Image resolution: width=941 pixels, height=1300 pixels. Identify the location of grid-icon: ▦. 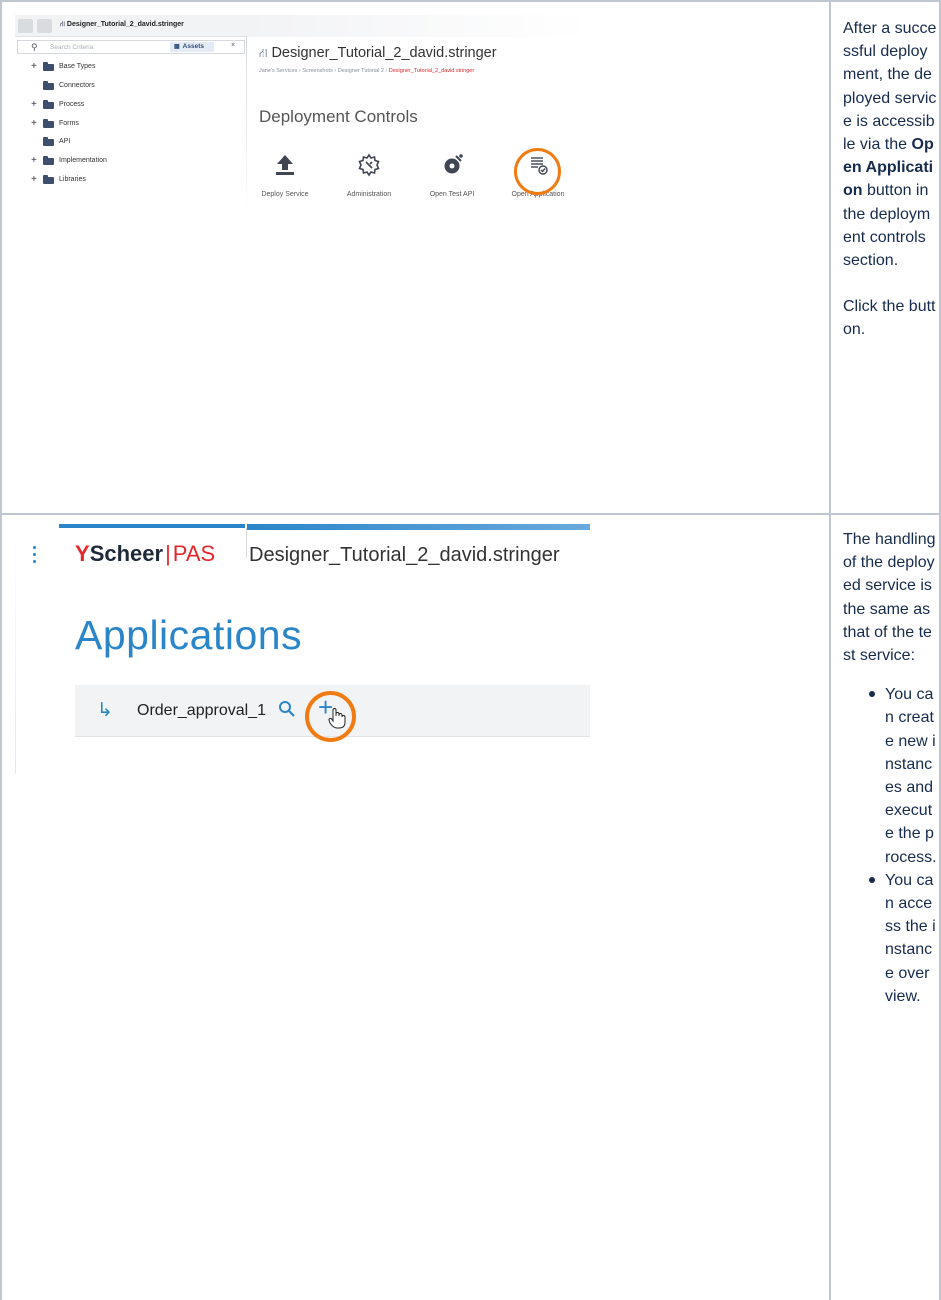
(177, 47).